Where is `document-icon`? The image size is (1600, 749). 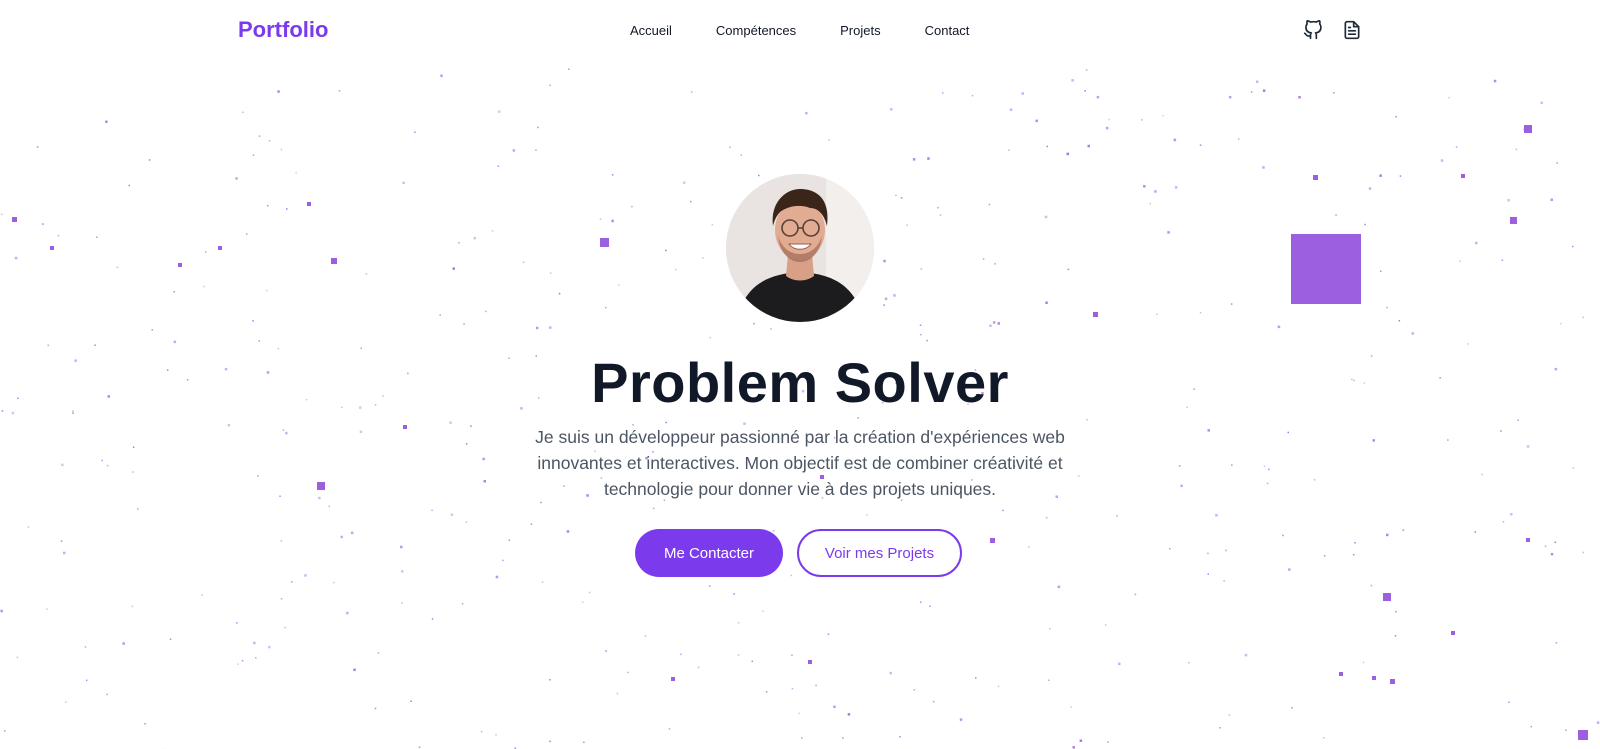
document-icon is located at coordinates (1352, 30).